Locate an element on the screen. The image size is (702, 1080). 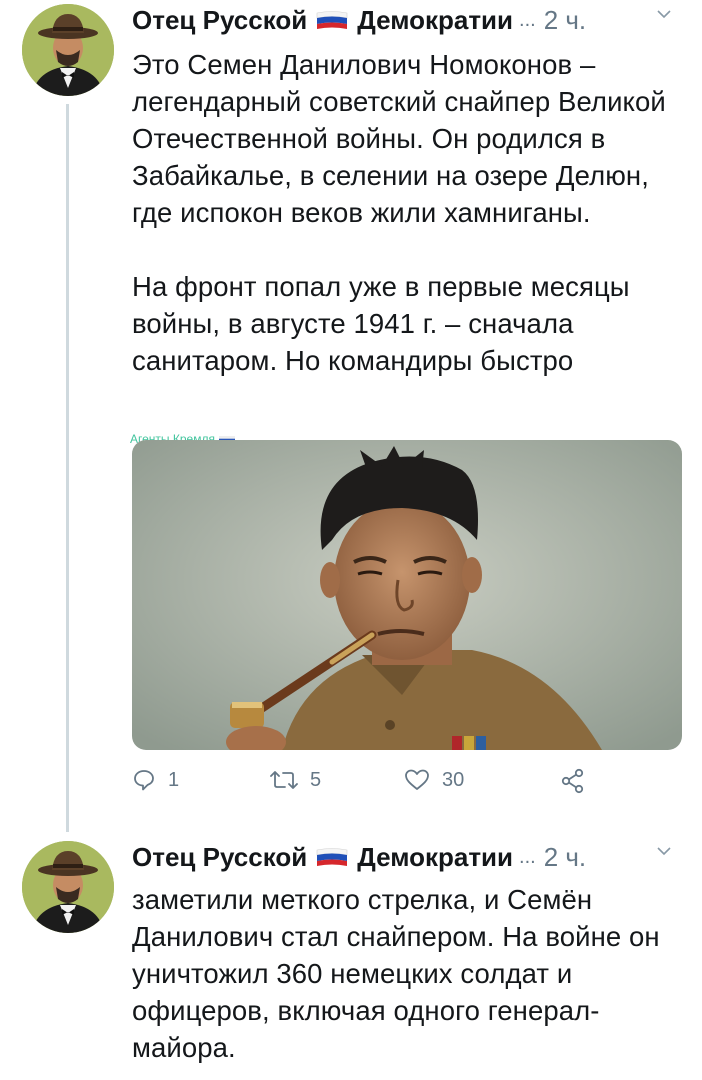
like-button: 30 is located at coordinates (434, 780).